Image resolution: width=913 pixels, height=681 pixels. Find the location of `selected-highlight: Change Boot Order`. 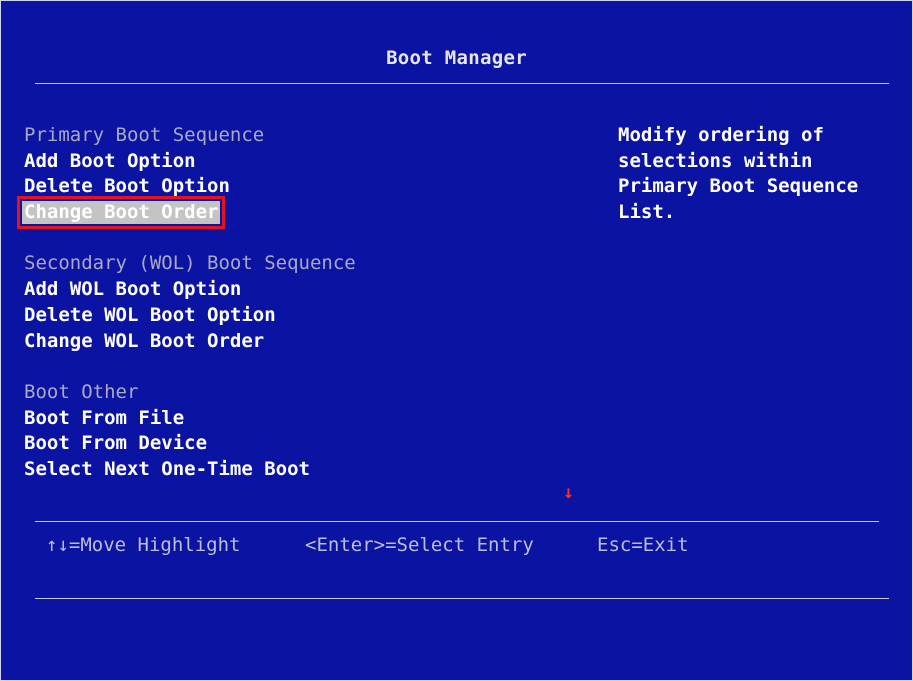

selected-highlight: Change Boot Order is located at coordinates (121, 213).